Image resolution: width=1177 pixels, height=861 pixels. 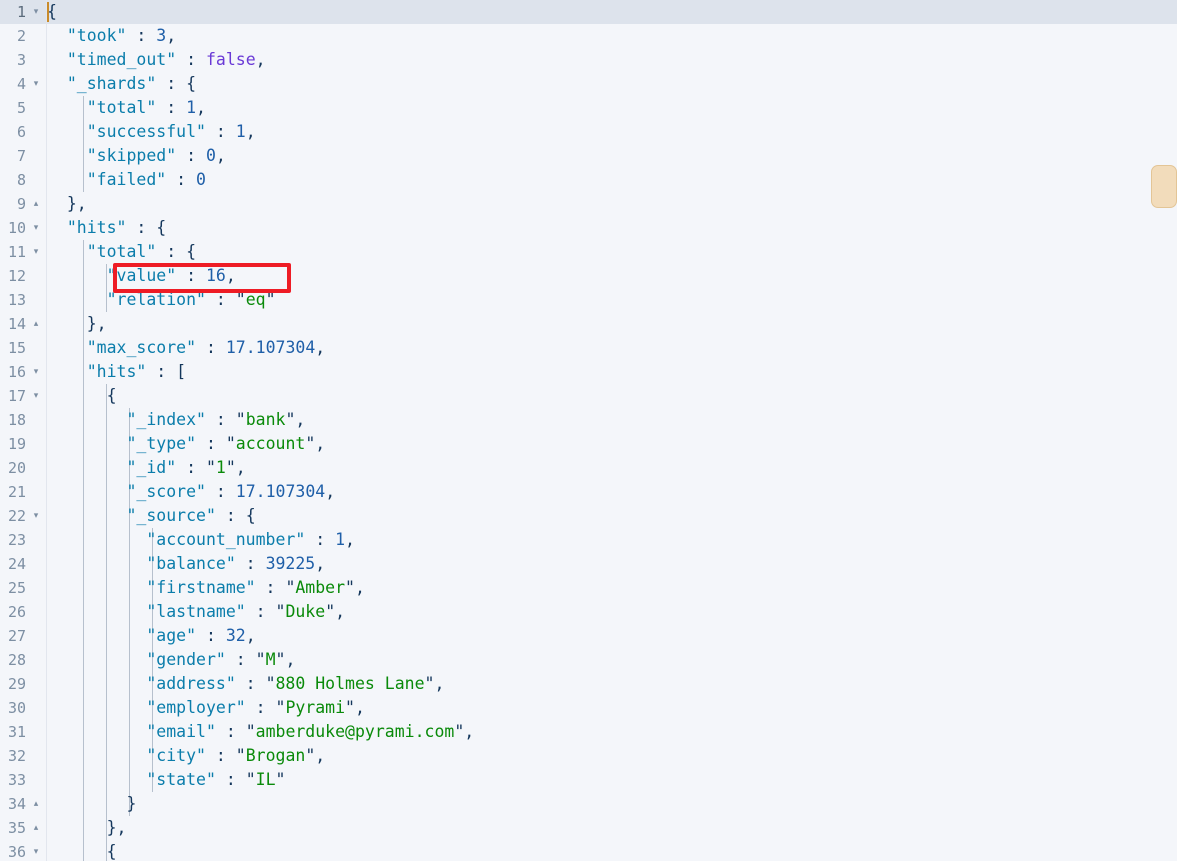 I want to click on gutter-line-26: 26, so click(x=23, y=612).